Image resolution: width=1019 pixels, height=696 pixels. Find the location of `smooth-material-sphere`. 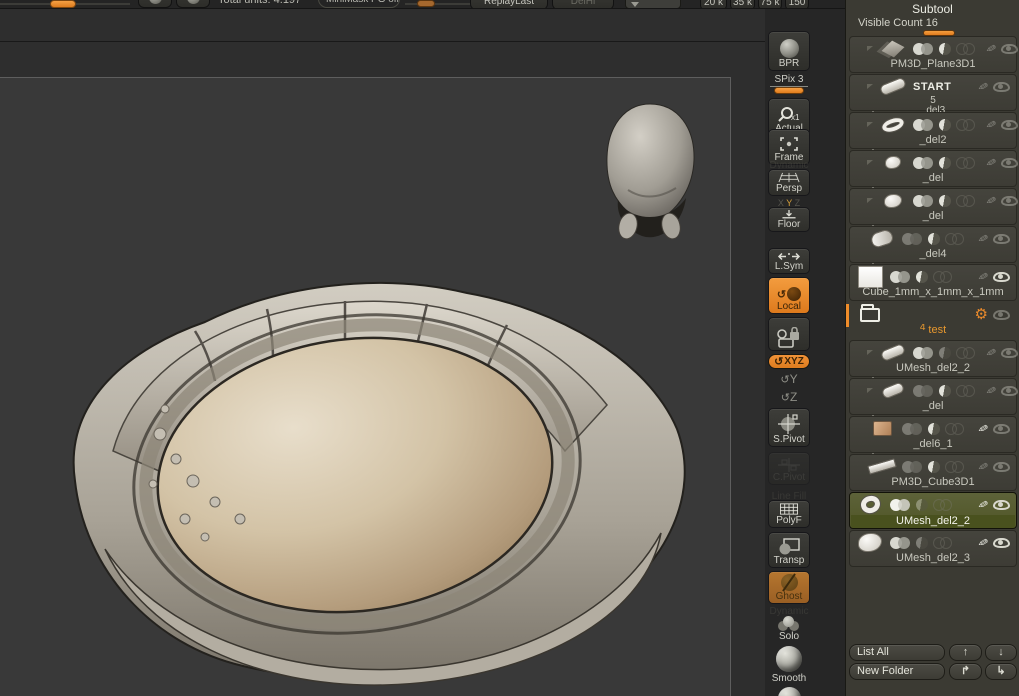

smooth-material-sphere is located at coordinates (789, 659).